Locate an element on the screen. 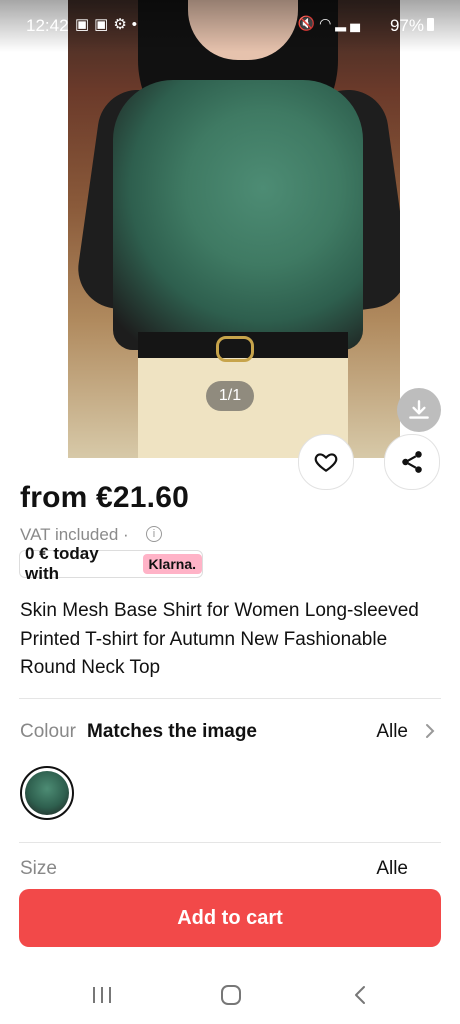 Image resolution: width=460 pixels, height=1024 pixels. search-icon is located at coordinates (426, 71).